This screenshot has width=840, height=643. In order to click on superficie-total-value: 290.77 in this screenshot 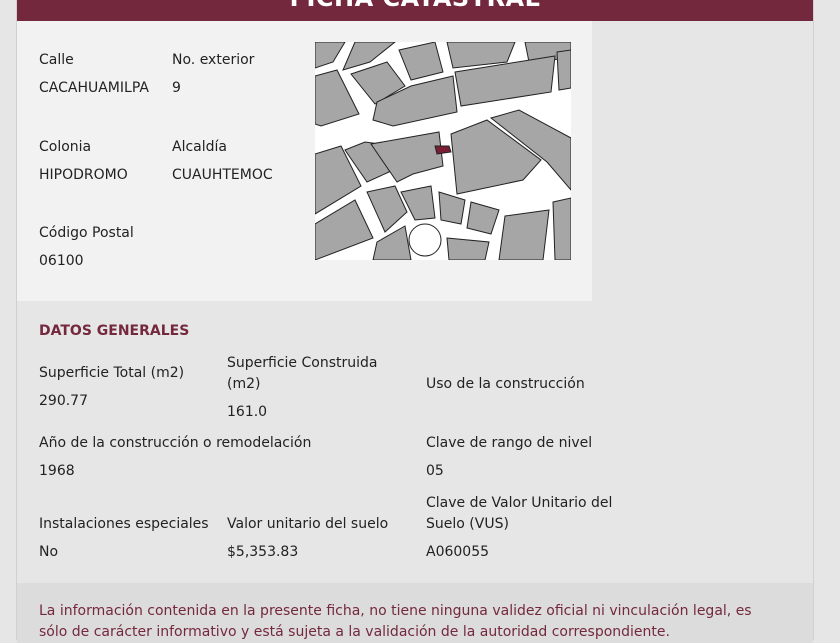, I will do `click(63, 401)`.